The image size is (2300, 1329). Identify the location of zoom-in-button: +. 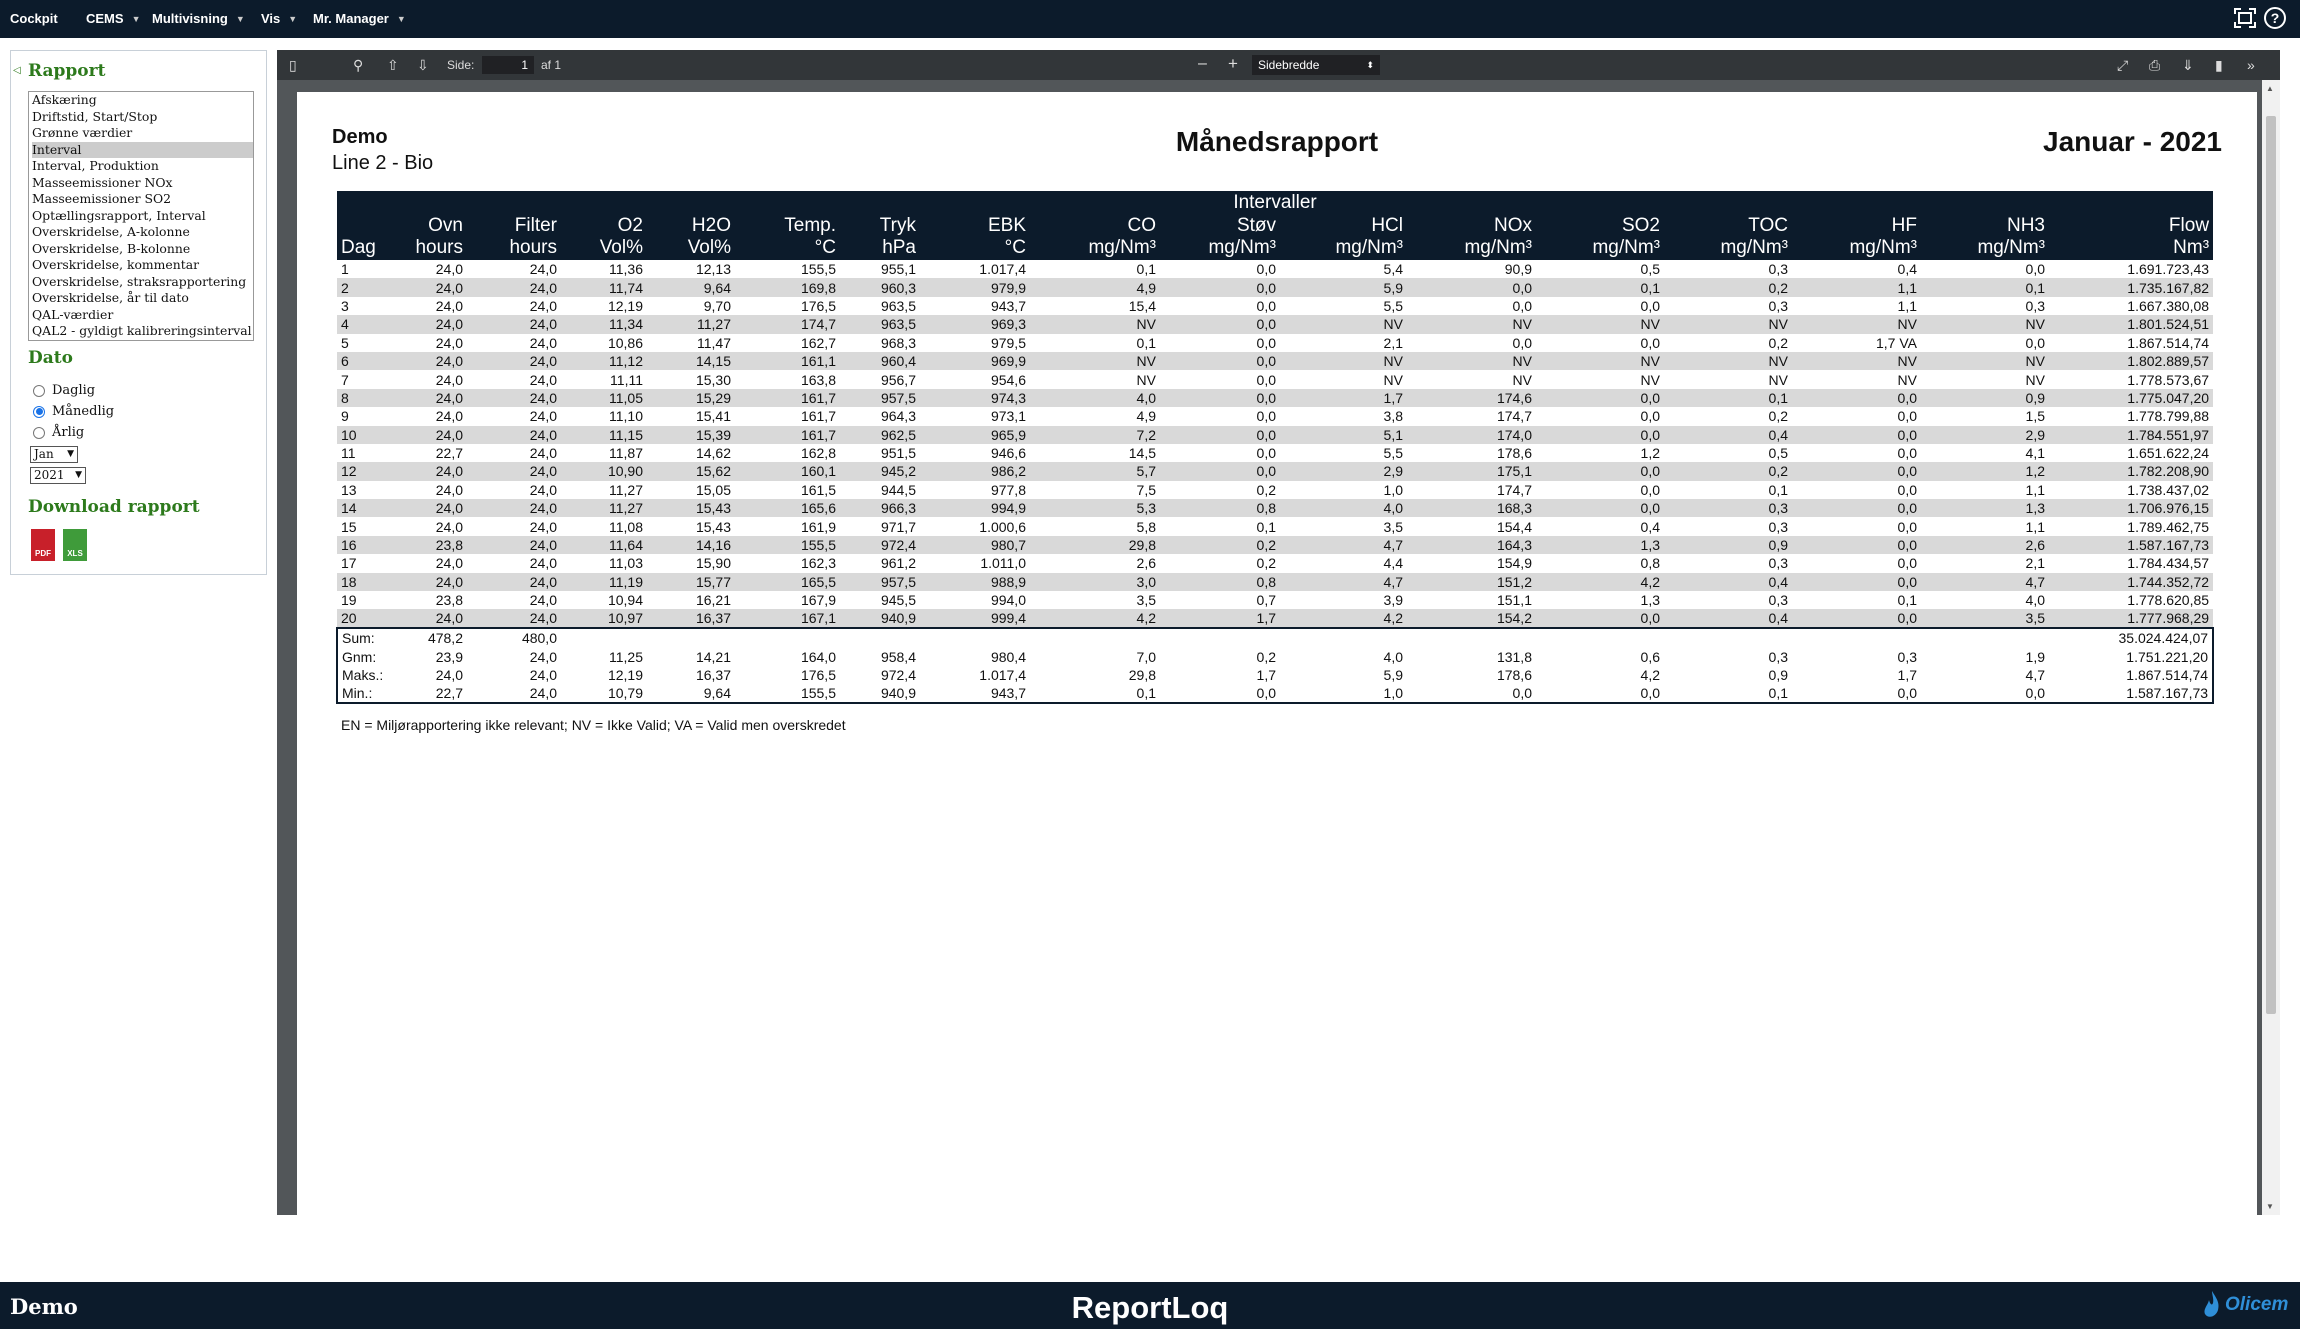
(1233, 64).